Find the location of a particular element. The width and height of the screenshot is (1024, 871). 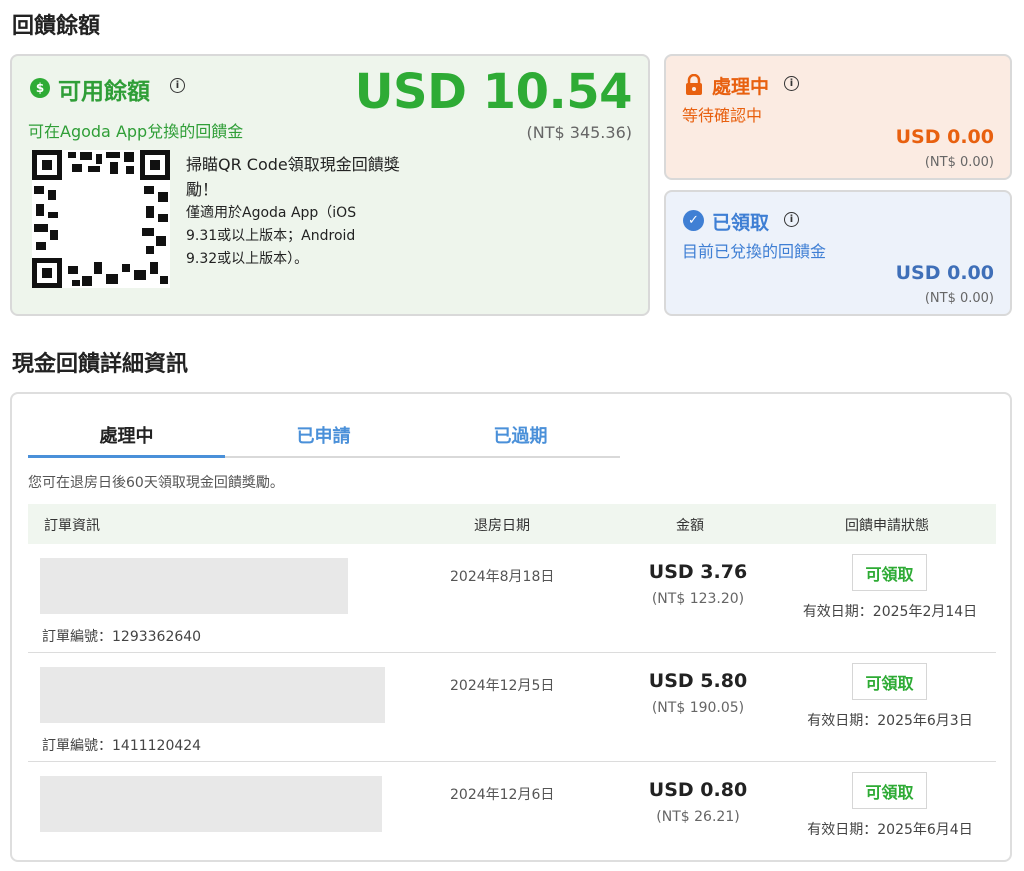

pending-title: 處理中 is located at coordinates (741, 87).